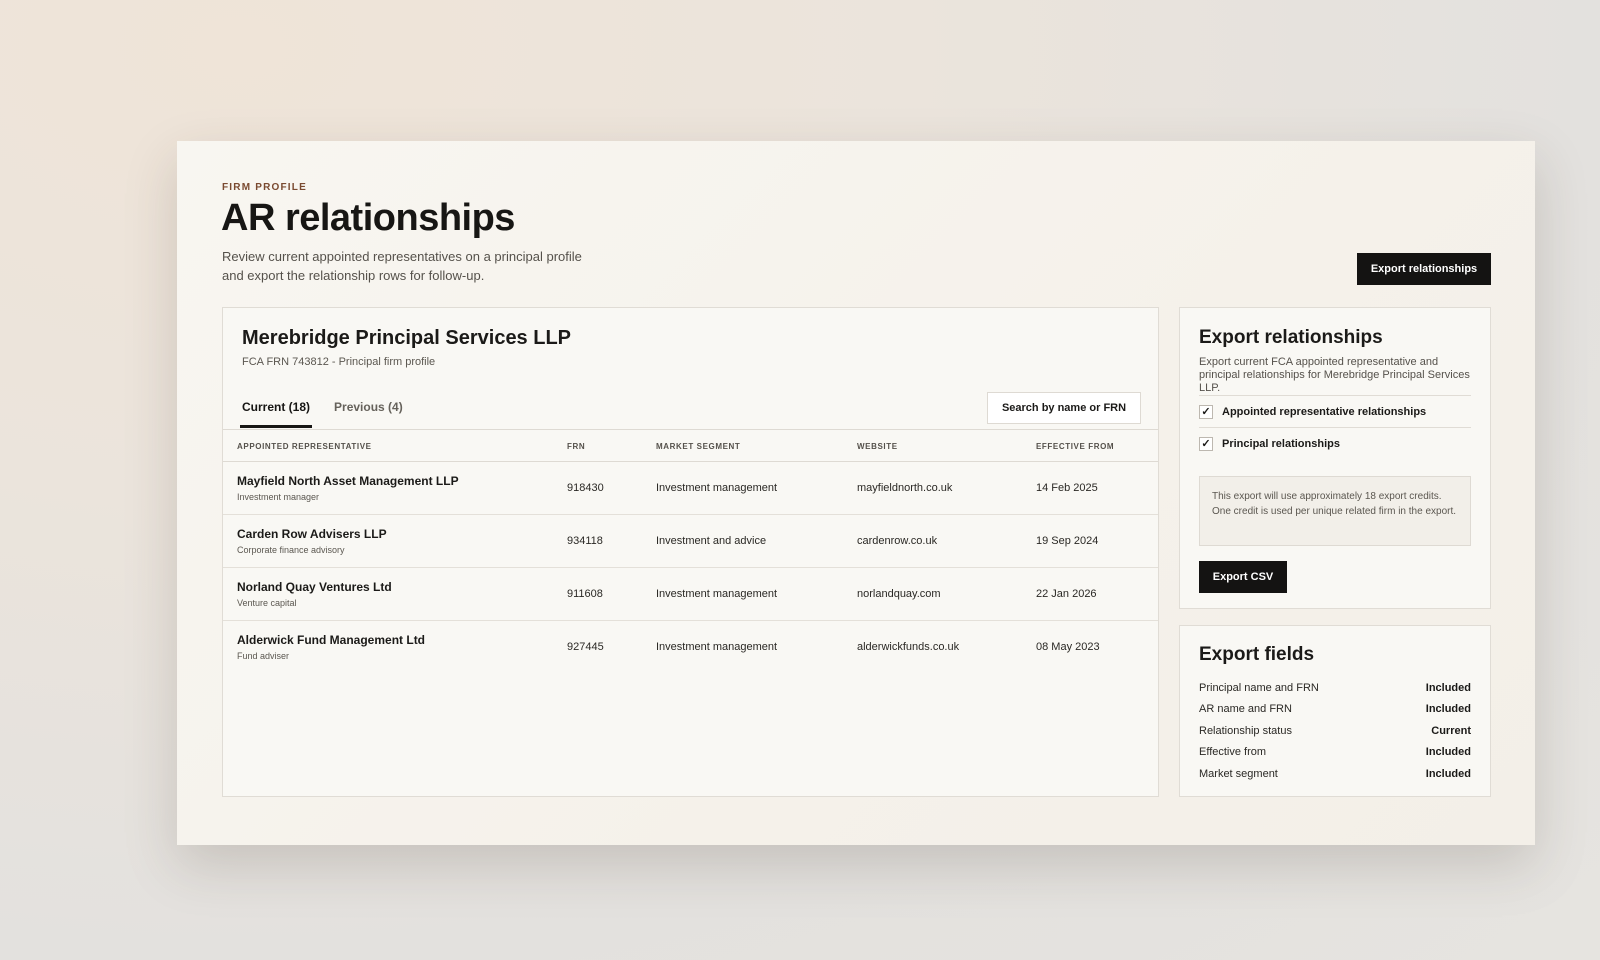 The width and height of the screenshot is (1600, 960). I want to click on column-header-market-segment: MARKET SEGMENT, so click(698, 446).